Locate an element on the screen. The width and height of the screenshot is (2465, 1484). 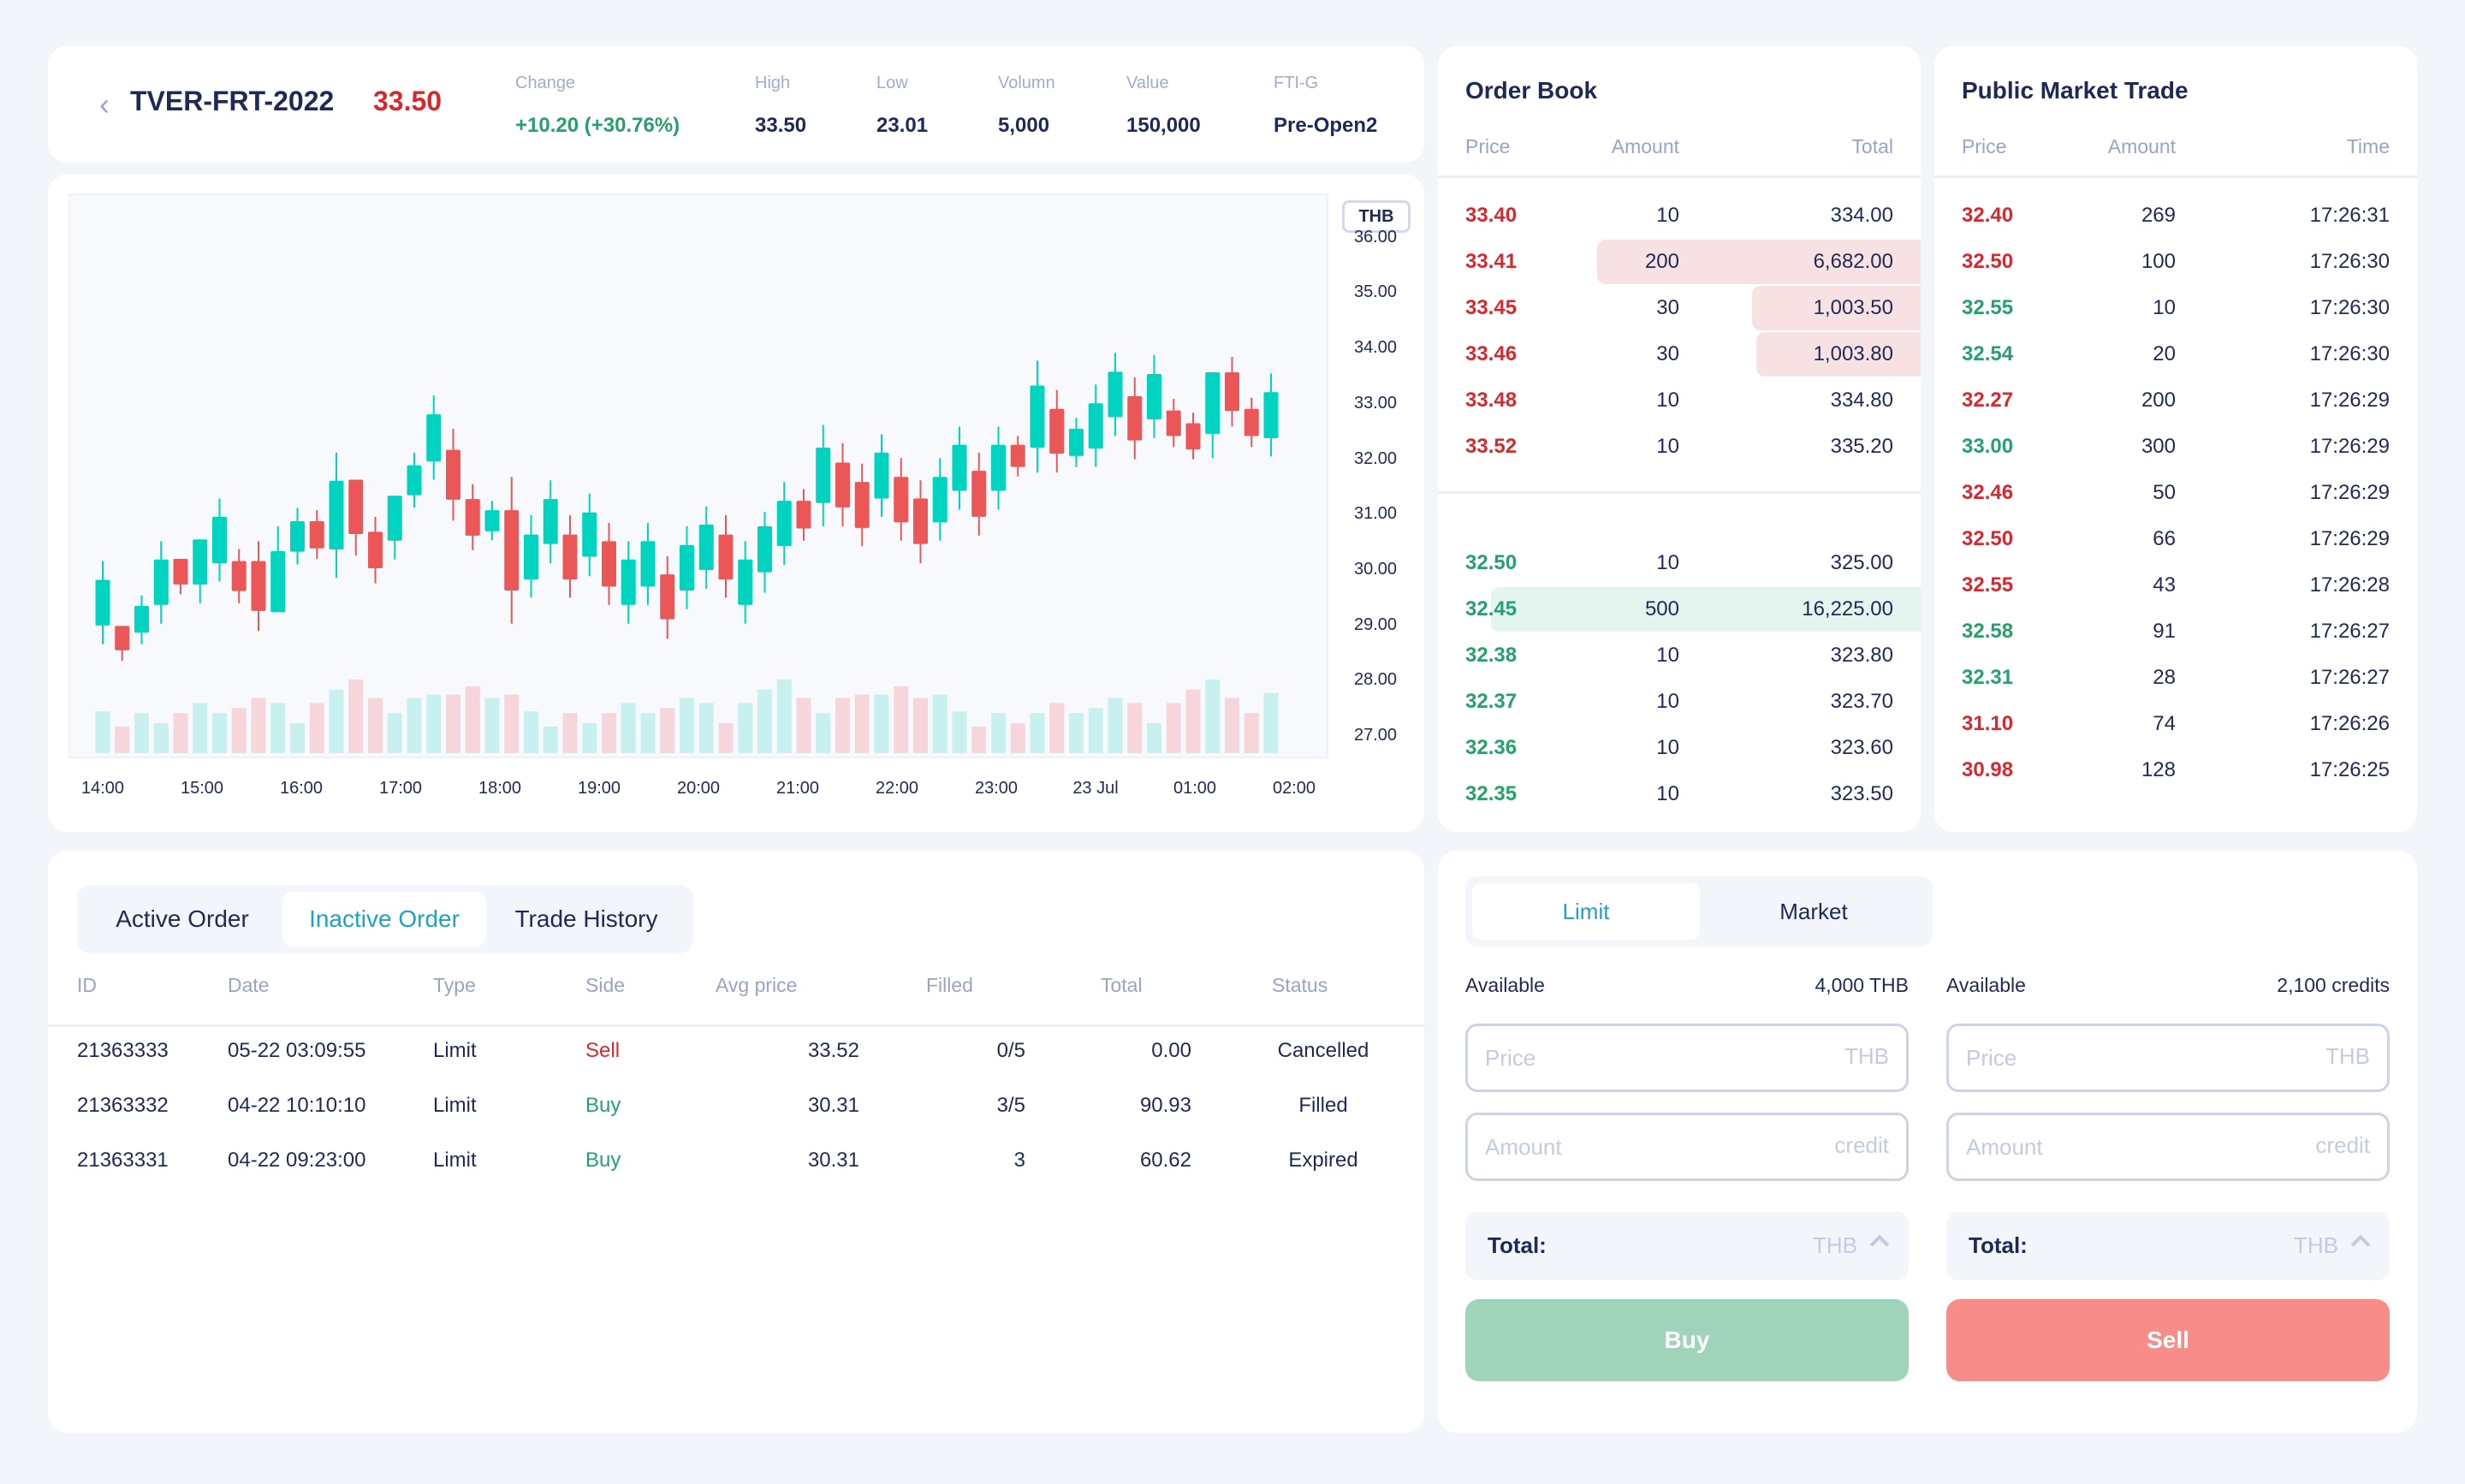
buy-button: Buy is located at coordinates (1687, 1340).